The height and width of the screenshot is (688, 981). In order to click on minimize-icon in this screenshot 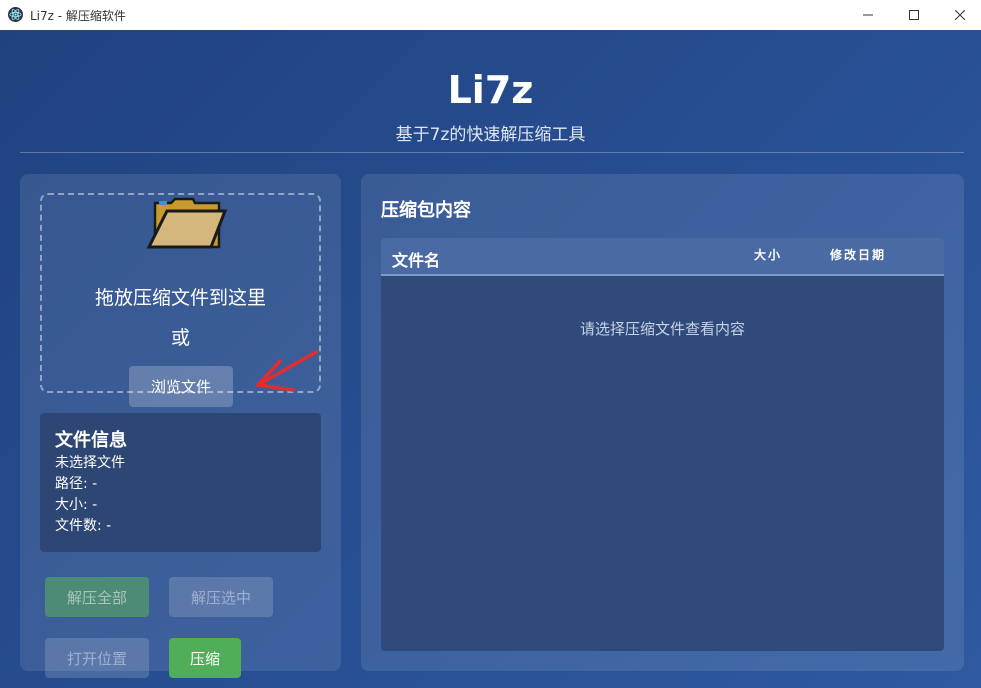, I will do `click(868, 15)`.